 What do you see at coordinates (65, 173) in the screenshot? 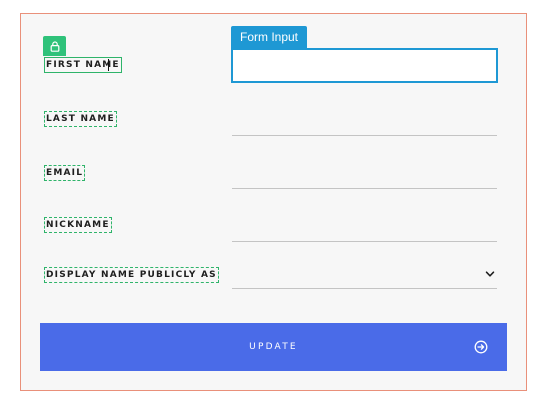
I see `email-label: EMAIL` at bounding box center [65, 173].